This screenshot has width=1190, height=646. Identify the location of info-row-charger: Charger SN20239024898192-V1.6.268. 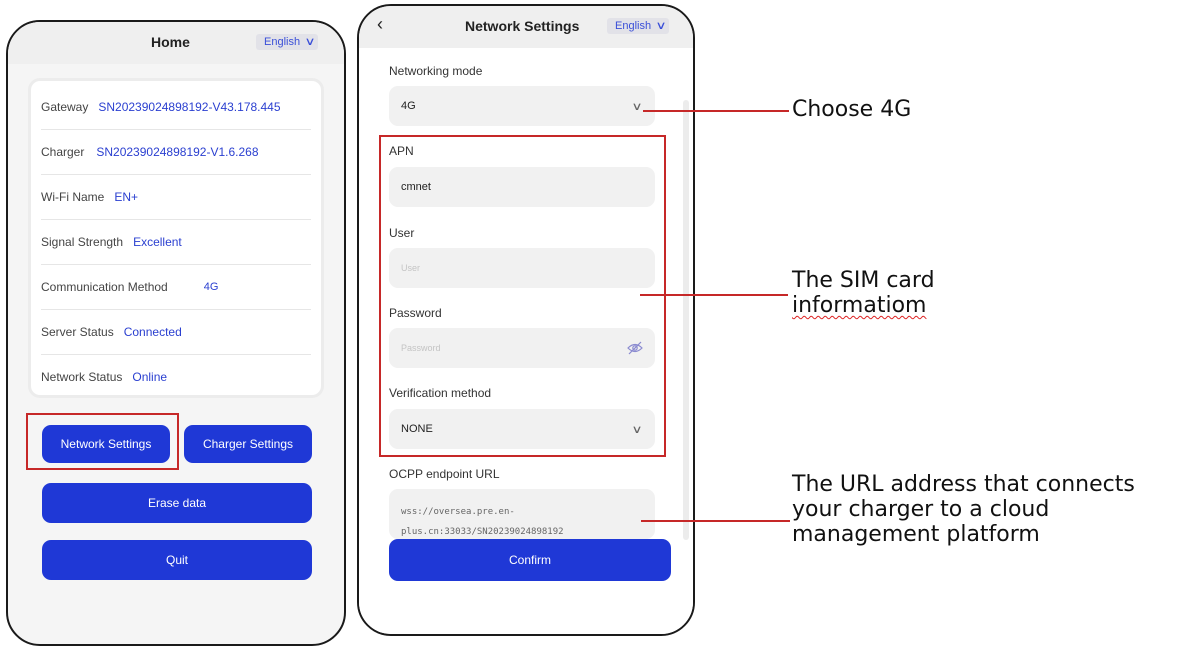
(176, 152).